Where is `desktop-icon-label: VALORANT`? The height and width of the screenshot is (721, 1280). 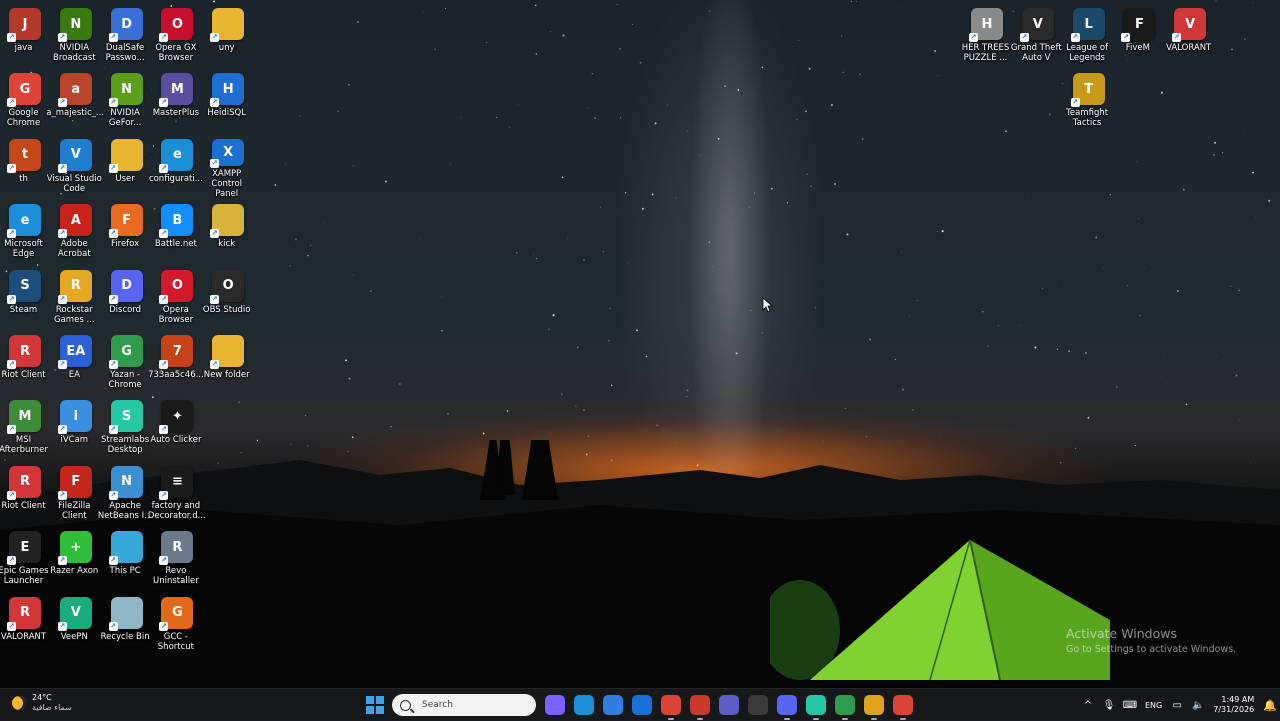 desktop-icon-label: VALORANT is located at coordinates (1189, 48).